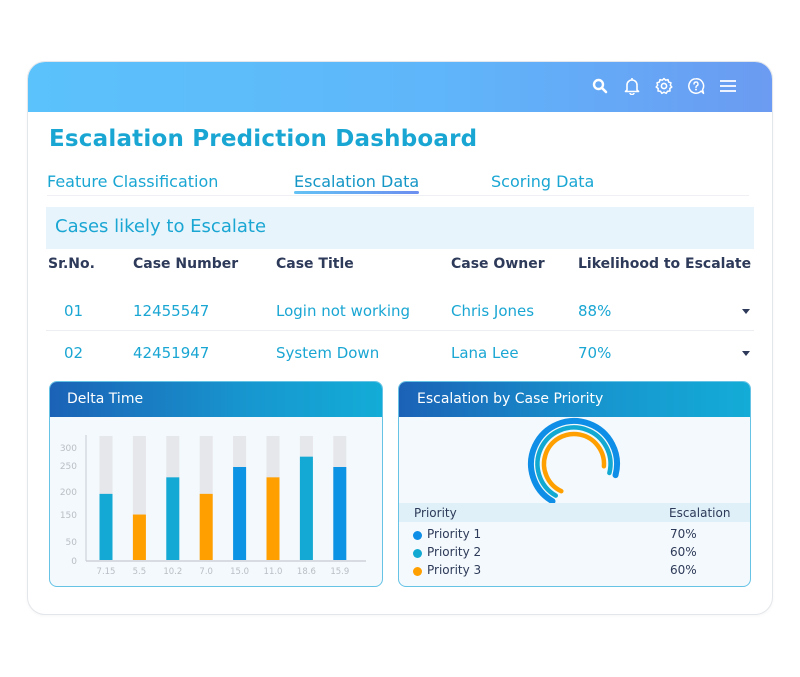  I want to click on toolbar-icons, so click(664, 86).